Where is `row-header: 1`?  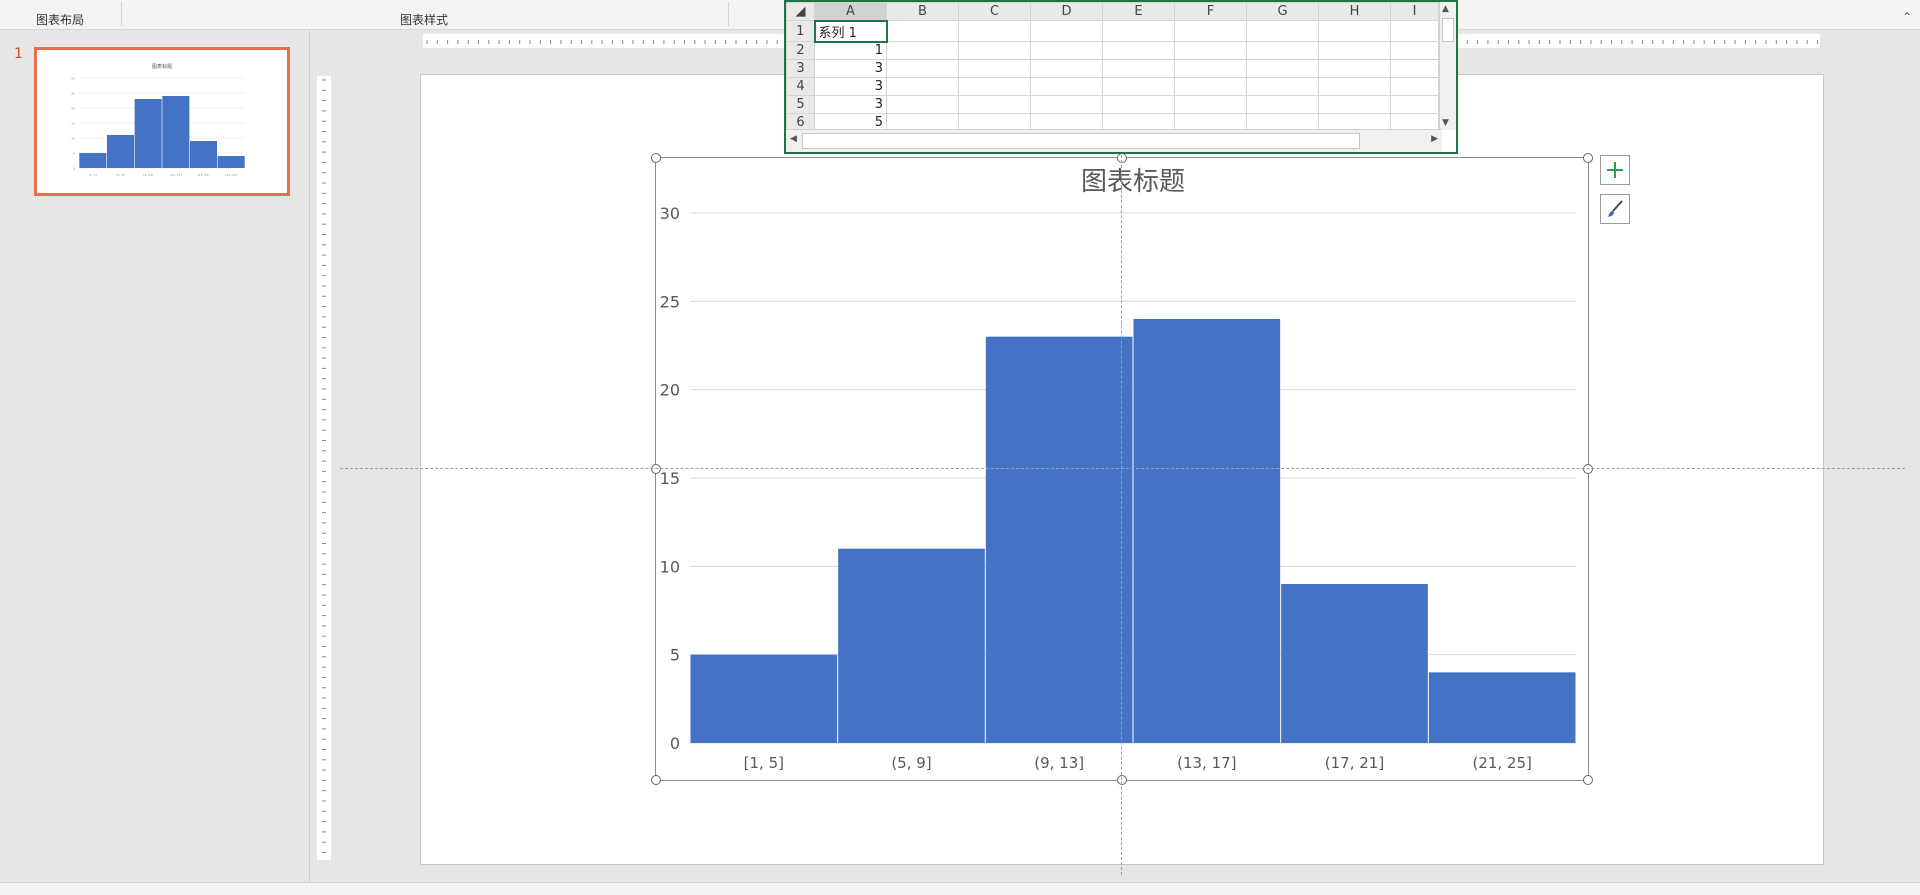 row-header: 1 is located at coordinates (800, 31).